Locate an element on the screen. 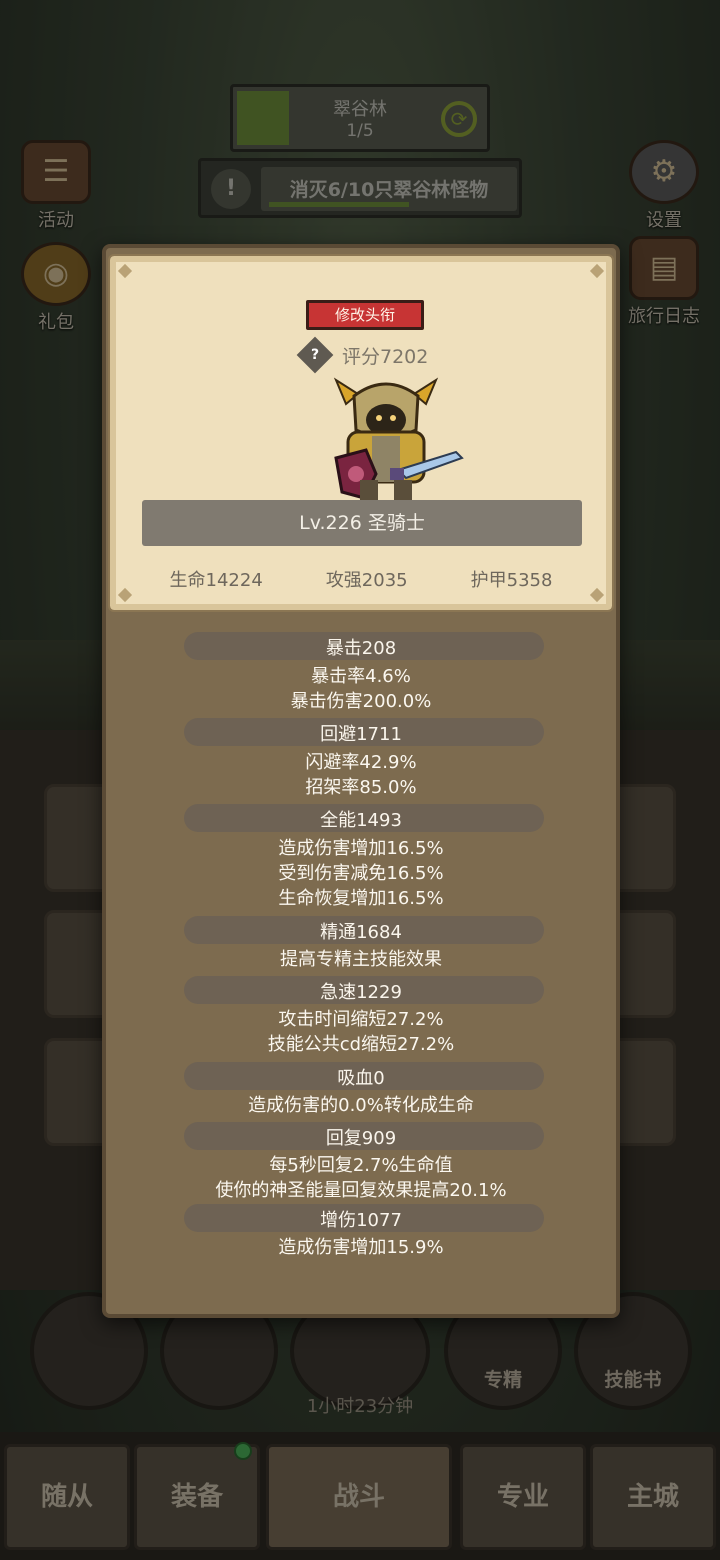 This screenshot has width=720, height=1560. stat-detail: 每5秒回复2.7%生命值 is located at coordinates (361, 1165).